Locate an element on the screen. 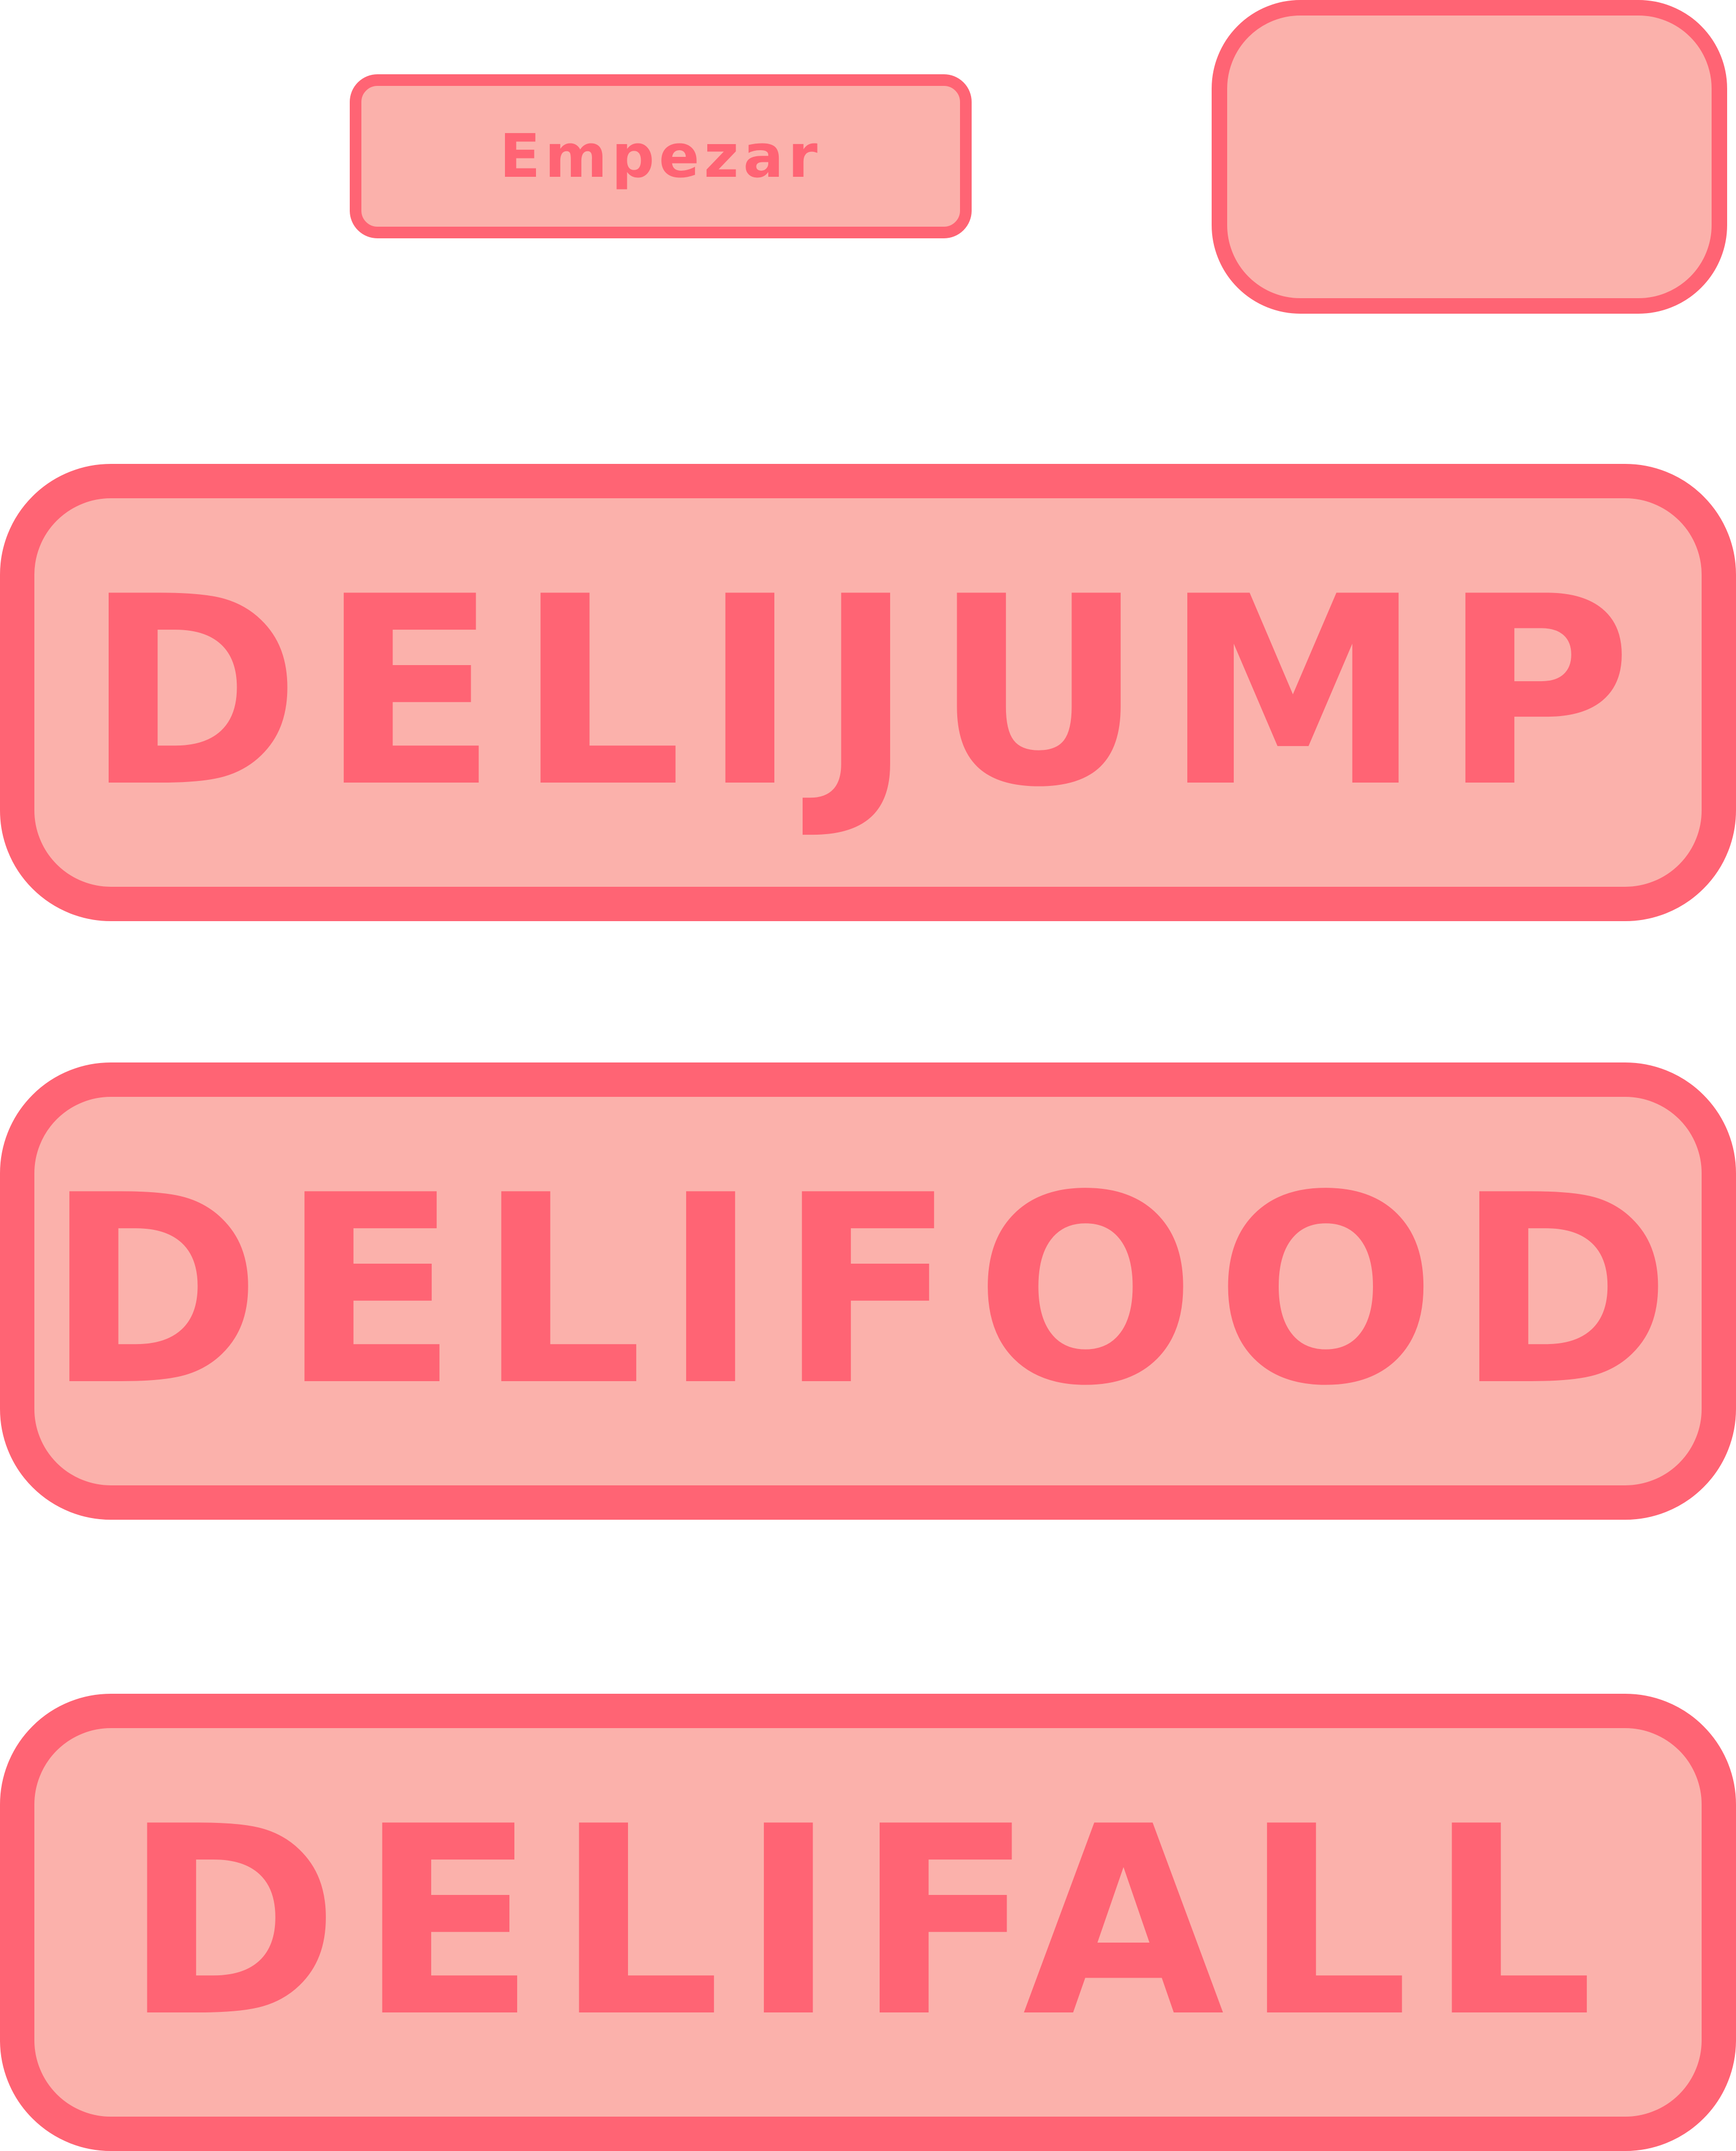  start-button-label: Empezar is located at coordinates (660, 156).